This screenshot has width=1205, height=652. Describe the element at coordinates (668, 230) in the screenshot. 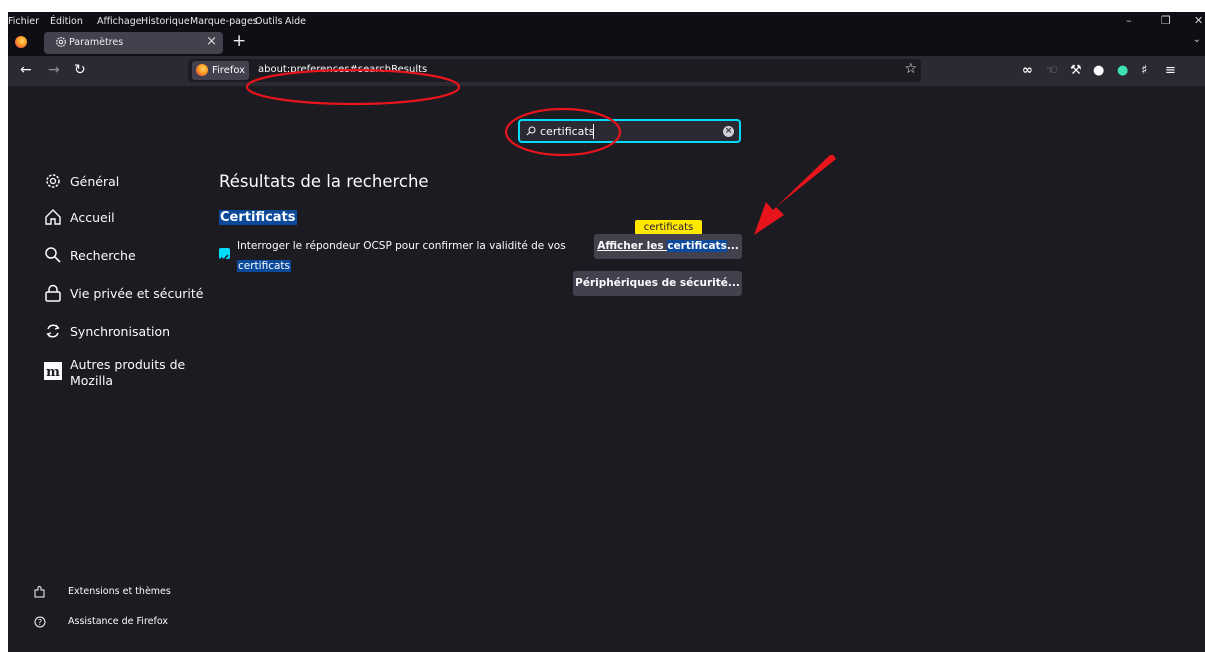

I see `search-tooltip: certificats` at that location.